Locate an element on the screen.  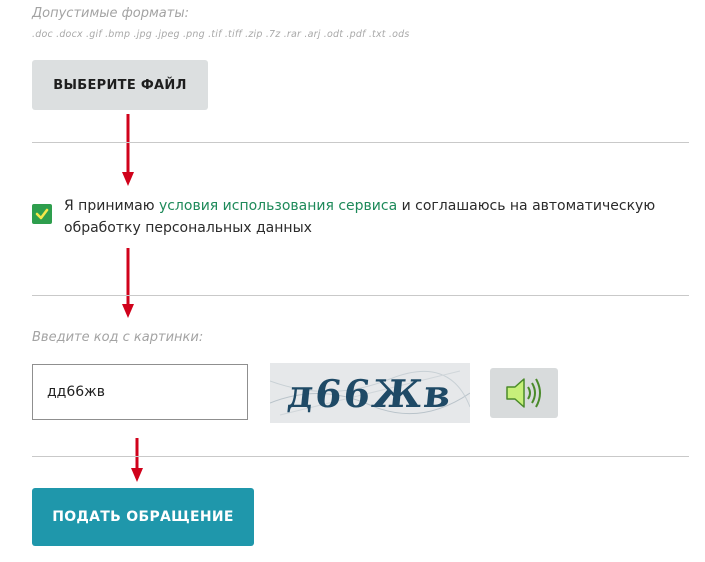
speaker-icon is located at coordinates (523, 393).